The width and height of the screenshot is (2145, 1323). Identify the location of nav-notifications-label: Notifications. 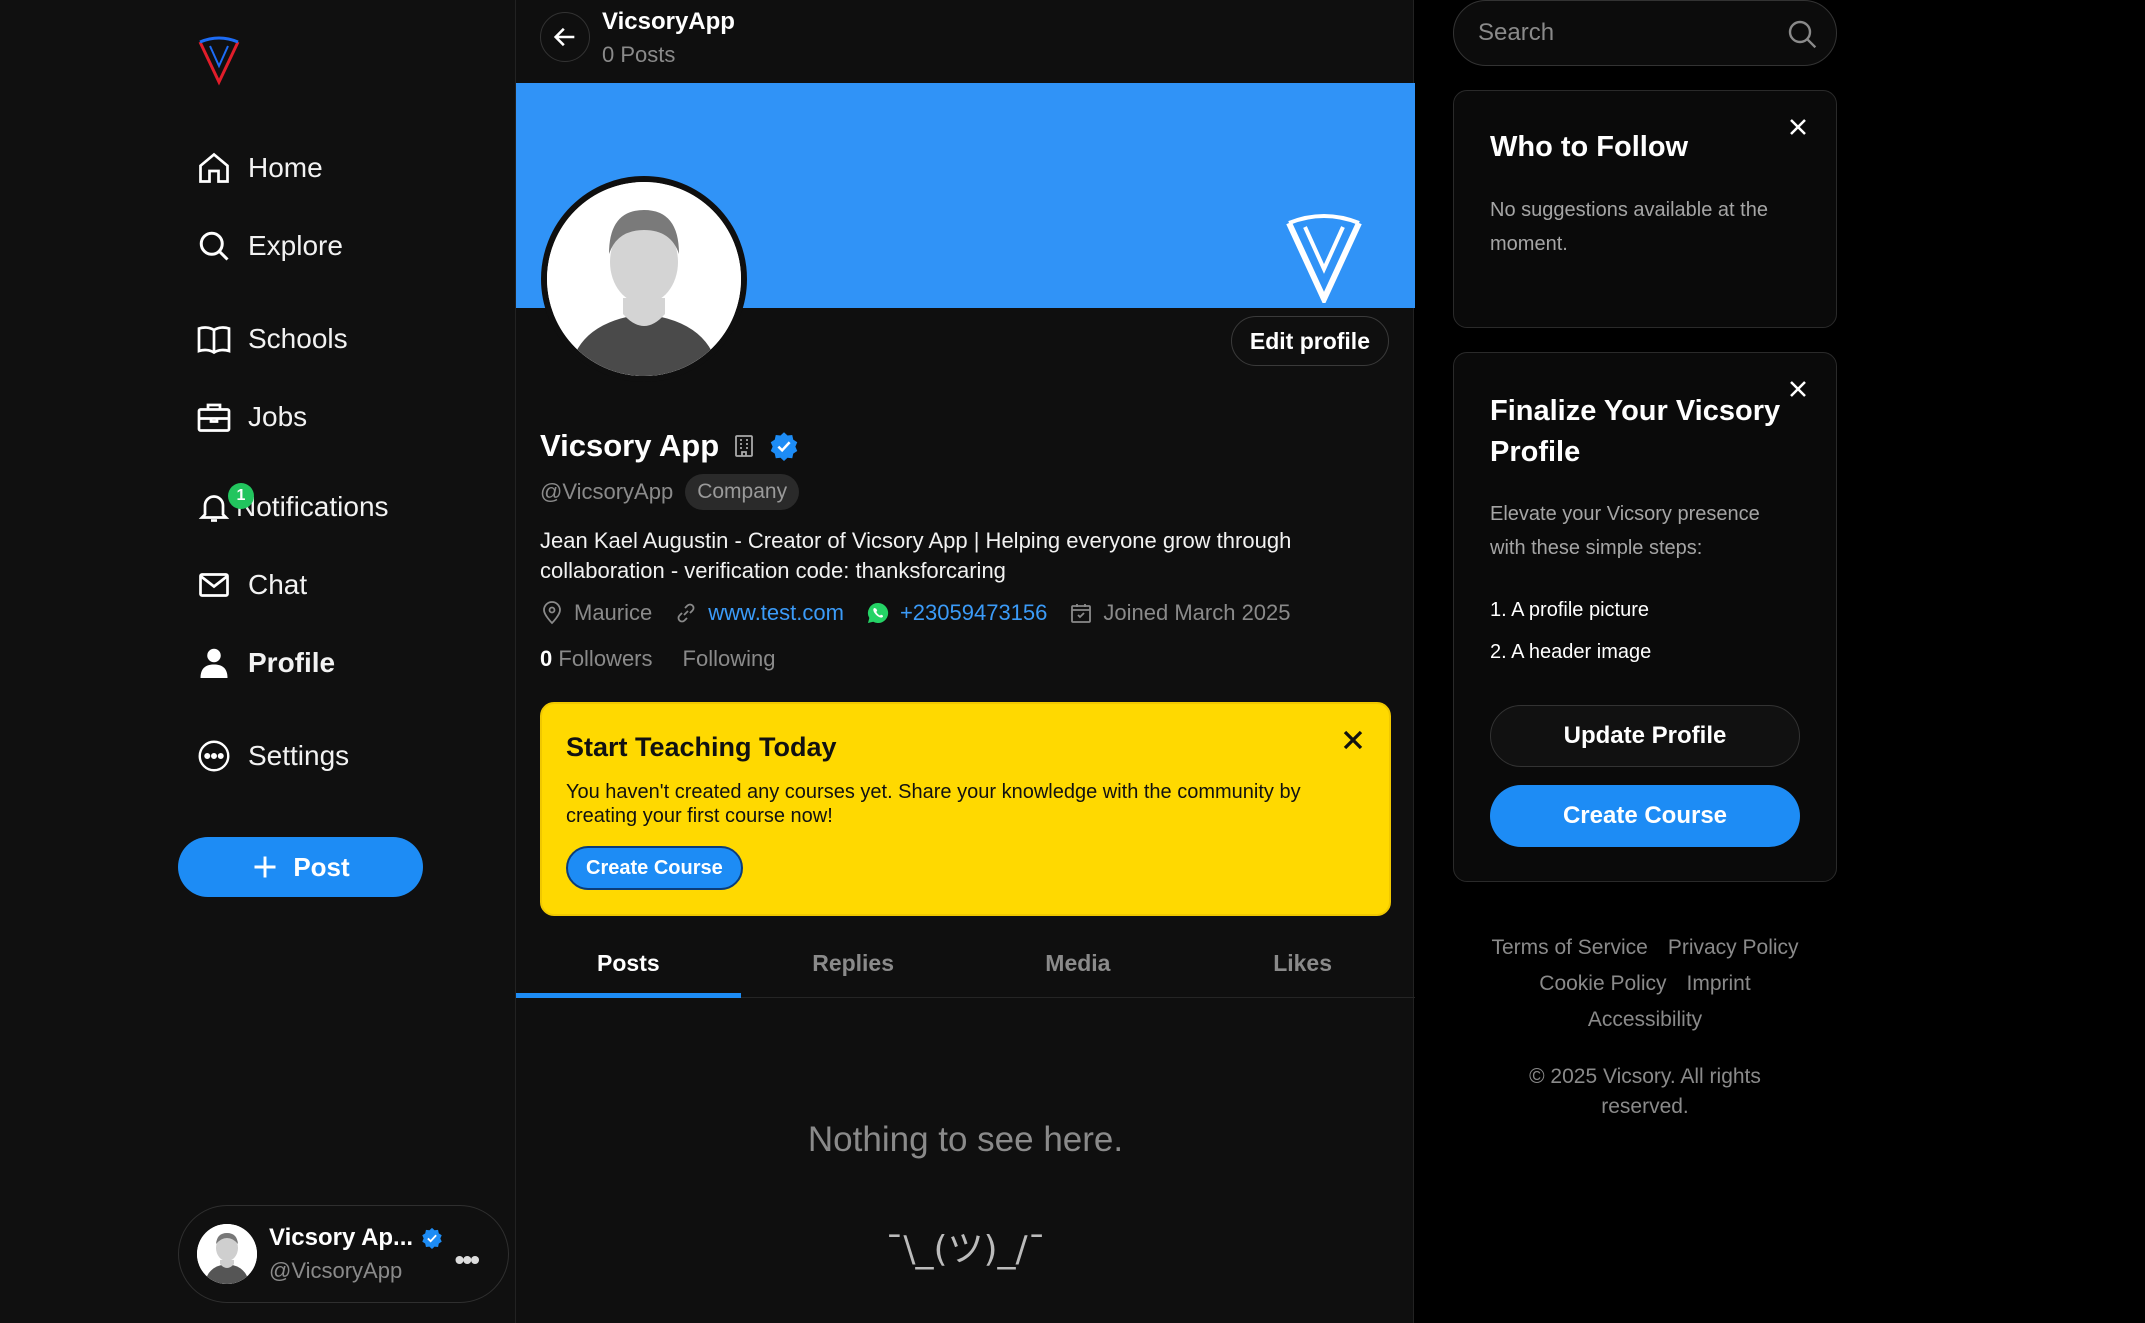
(312, 506).